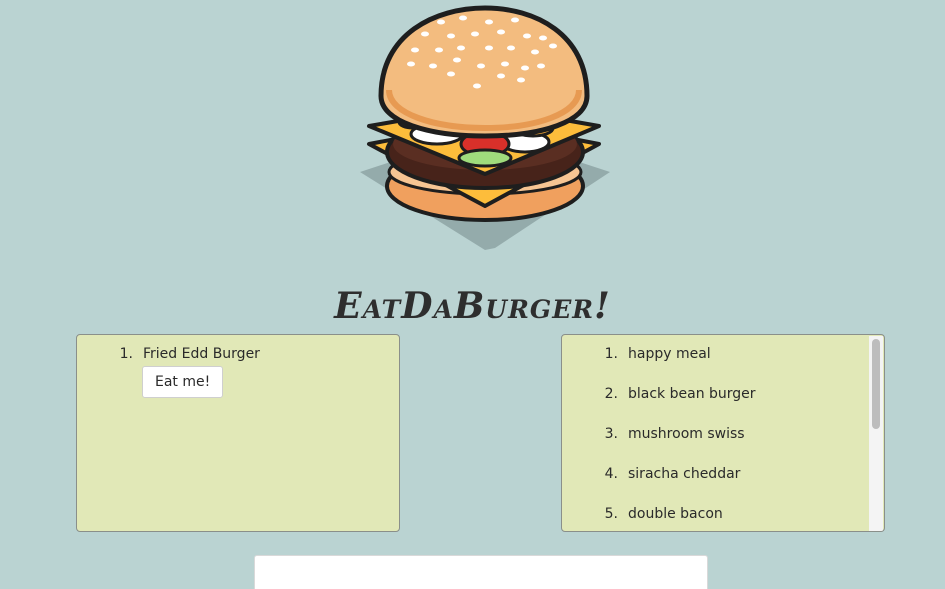 The width and height of the screenshot is (945, 589). I want to click on list-item-number: 5., so click(611, 514).